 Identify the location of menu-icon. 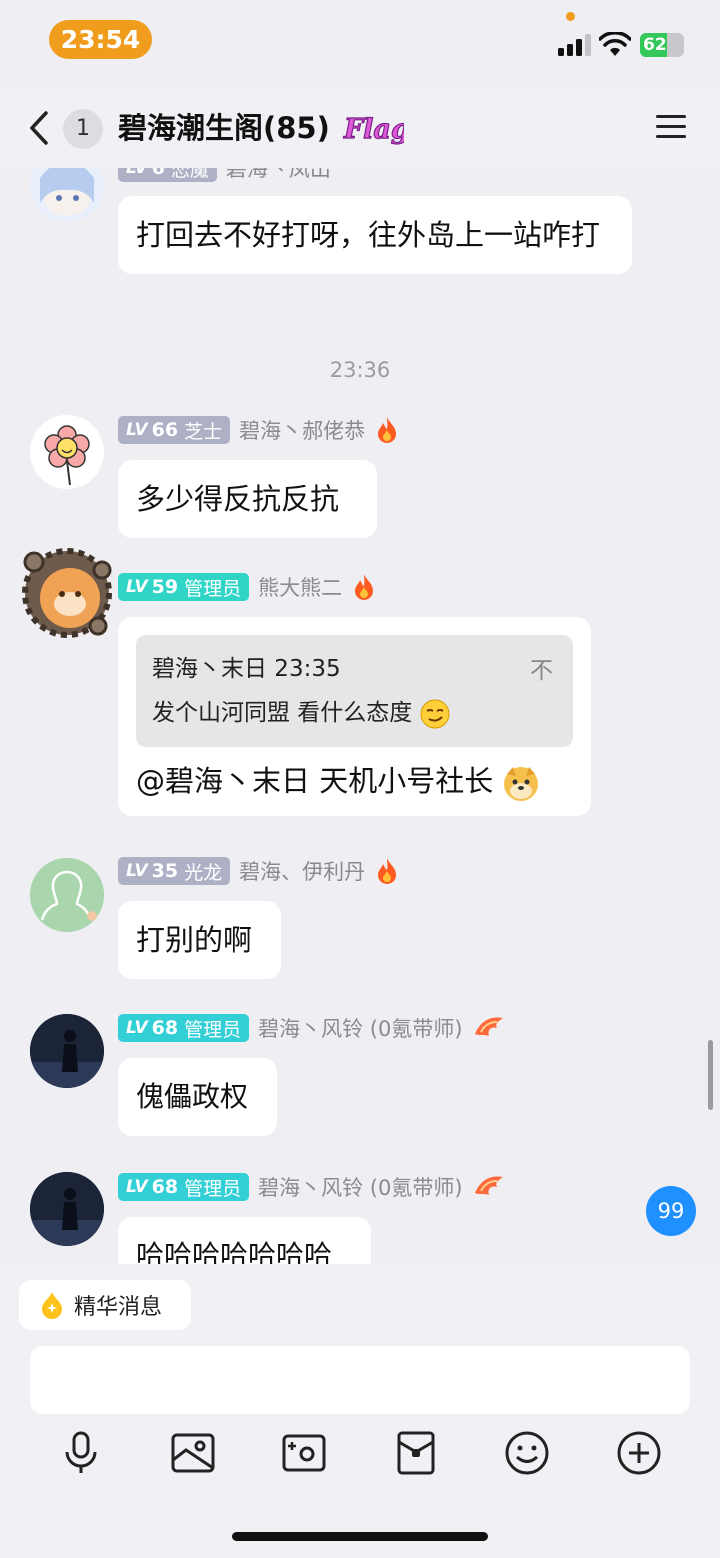
(671, 127).